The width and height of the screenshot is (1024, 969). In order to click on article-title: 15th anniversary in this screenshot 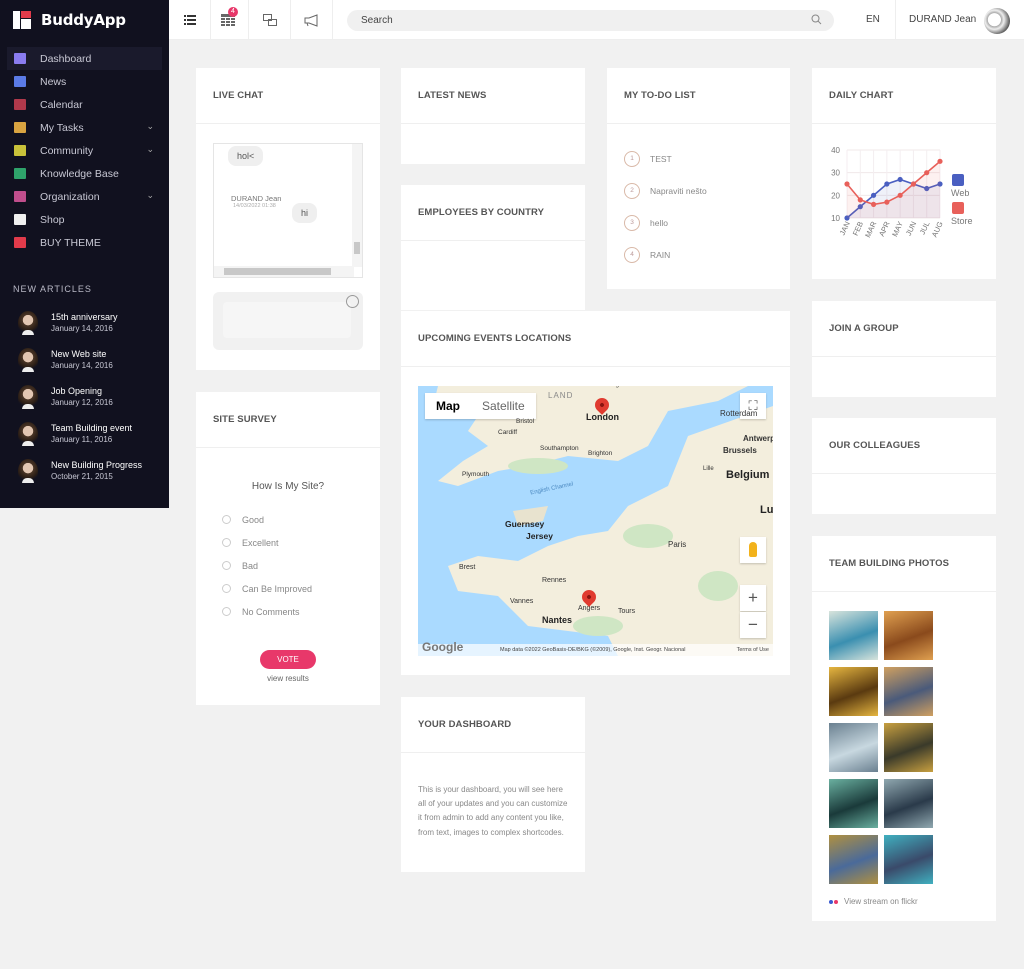, I will do `click(84, 317)`.